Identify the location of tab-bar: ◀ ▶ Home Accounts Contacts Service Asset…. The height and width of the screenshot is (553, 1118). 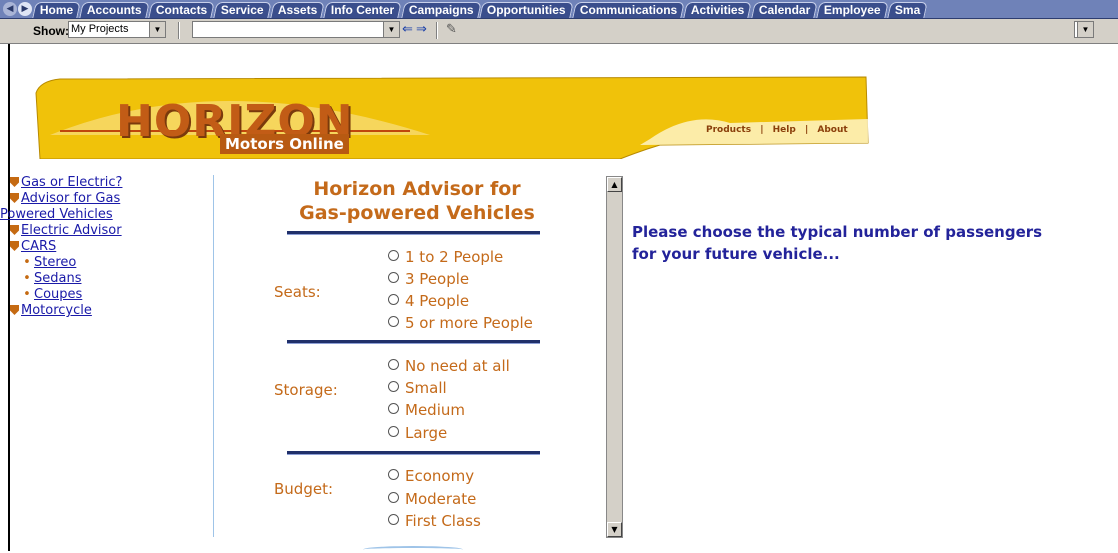
(559, 9).